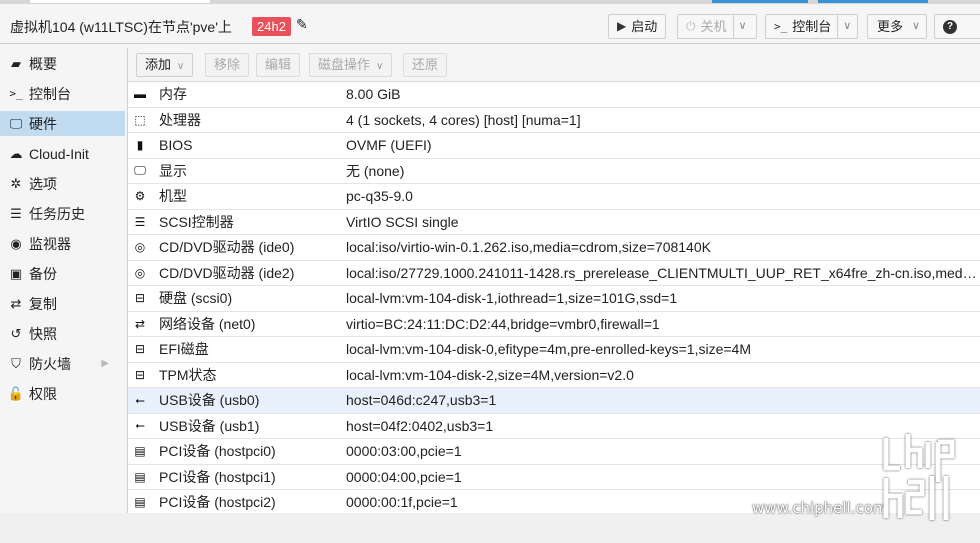 The width and height of the screenshot is (980, 543). What do you see at coordinates (105, 363) in the screenshot?
I see `expand-arrow-icon: ▶` at bounding box center [105, 363].